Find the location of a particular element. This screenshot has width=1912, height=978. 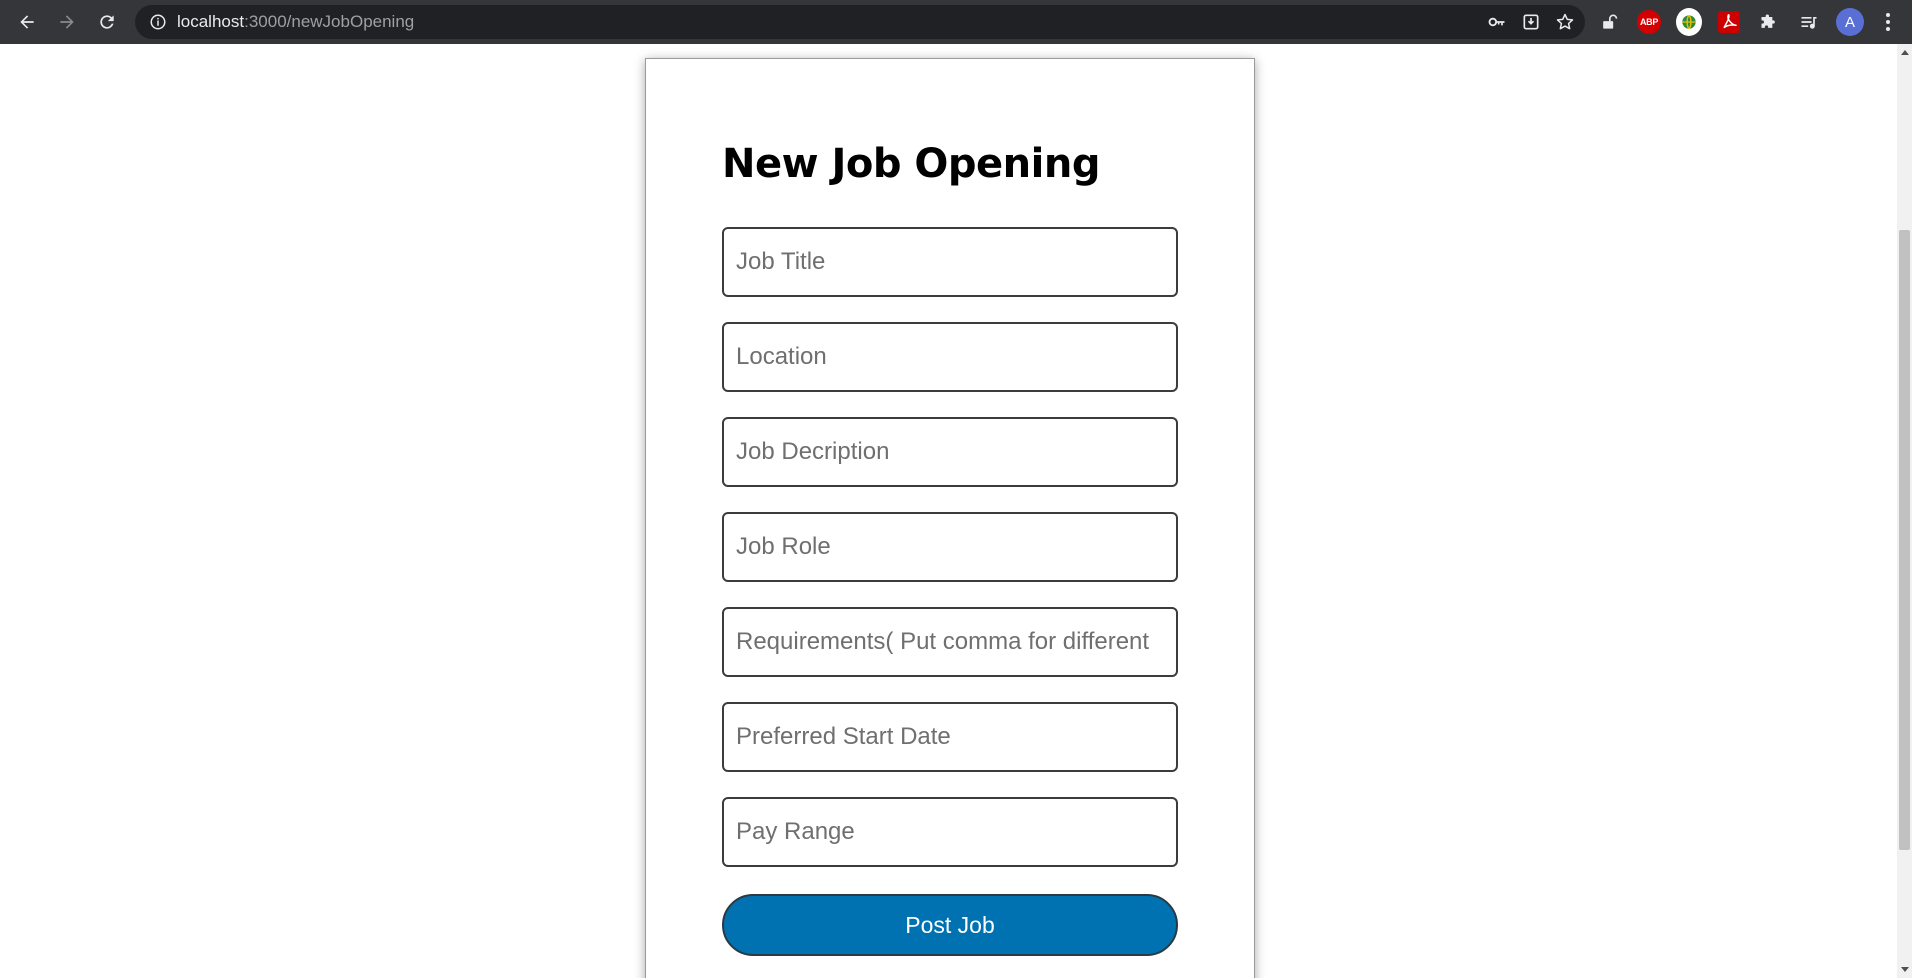

media-queue-button is located at coordinates (1809, 22).